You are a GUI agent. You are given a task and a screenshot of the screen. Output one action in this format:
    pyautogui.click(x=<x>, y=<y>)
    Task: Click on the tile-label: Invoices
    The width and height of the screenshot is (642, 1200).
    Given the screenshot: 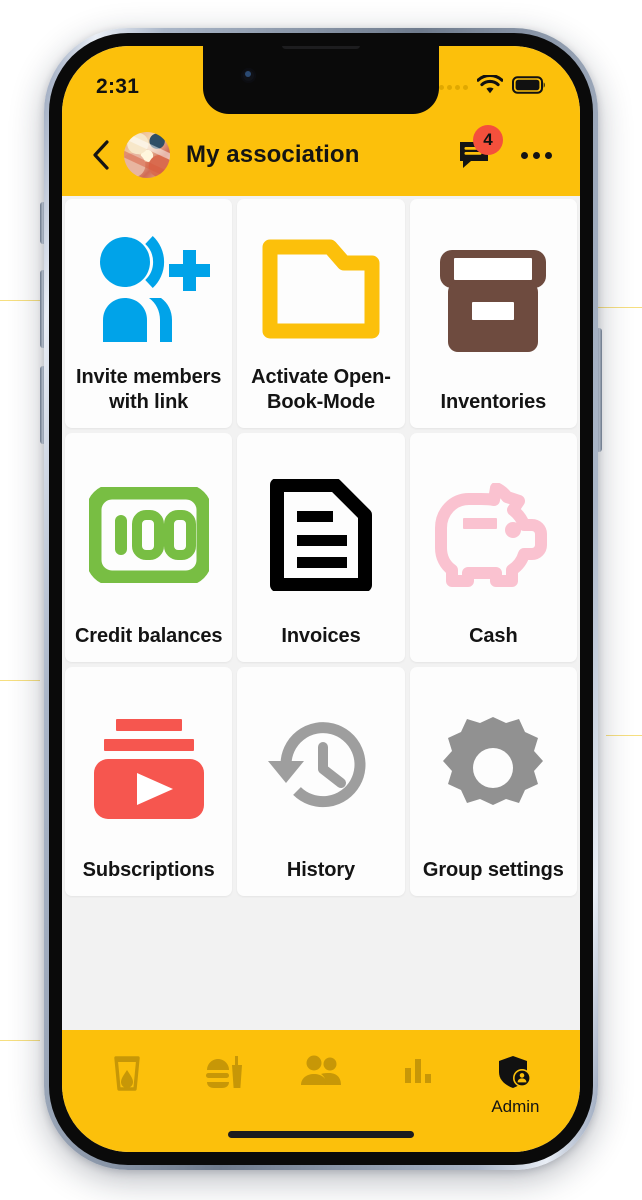 What is the action you would take?
    pyautogui.click(x=321, y=635)
    